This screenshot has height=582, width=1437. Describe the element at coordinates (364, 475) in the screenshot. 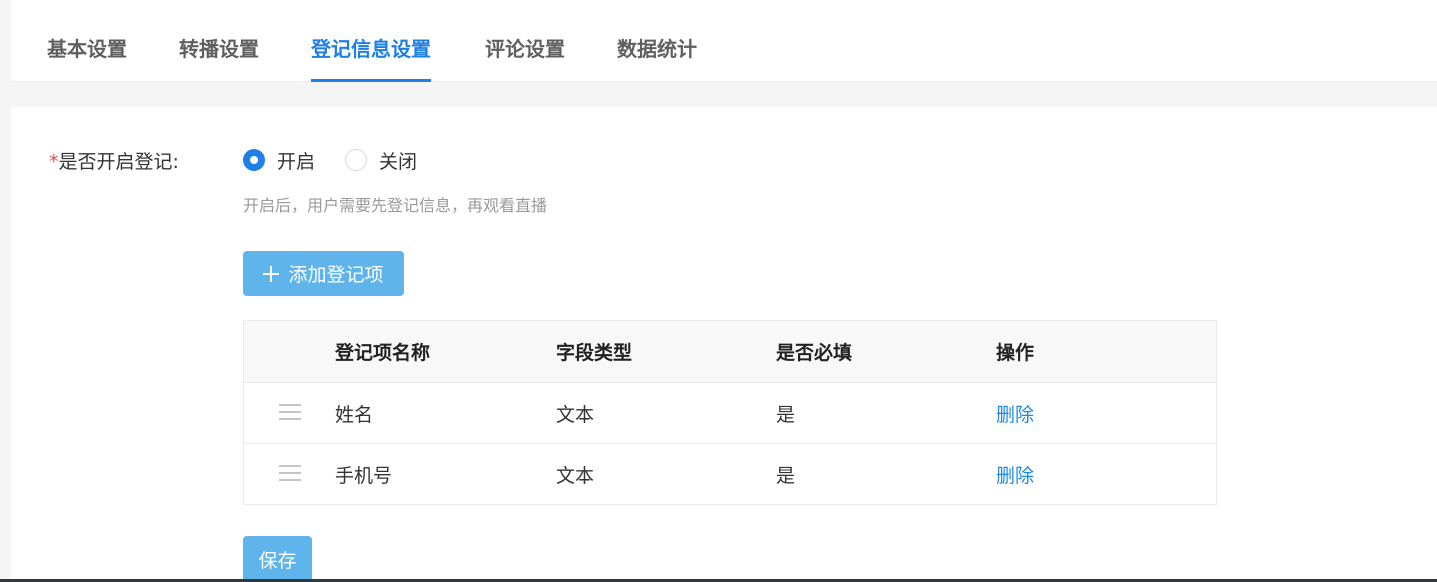

I see `item-name-cell: 手机号` at that location.